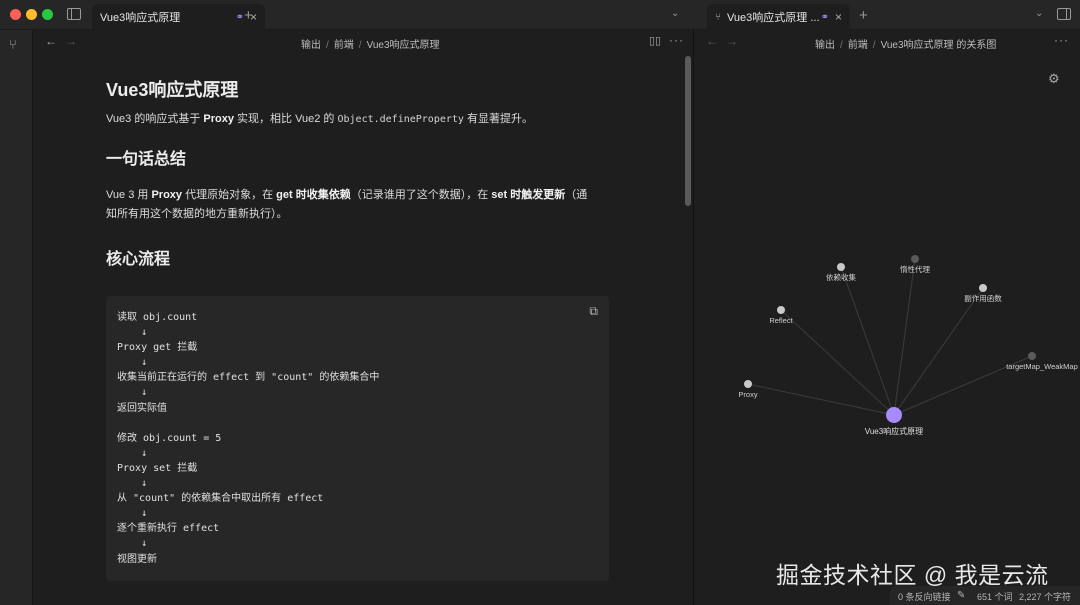 The image size is (1080, 605). Describe the element at coordinates (403, 45) in the screenshot. I see `breadcrumb-item: Vue3响应式原理` at that location.